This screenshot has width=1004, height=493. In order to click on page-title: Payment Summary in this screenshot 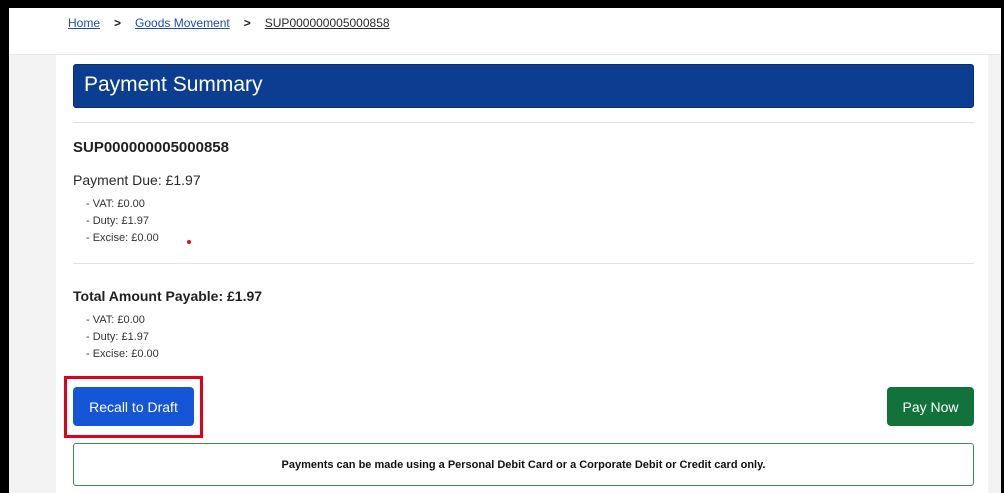, I will do `click(173, 84)`.